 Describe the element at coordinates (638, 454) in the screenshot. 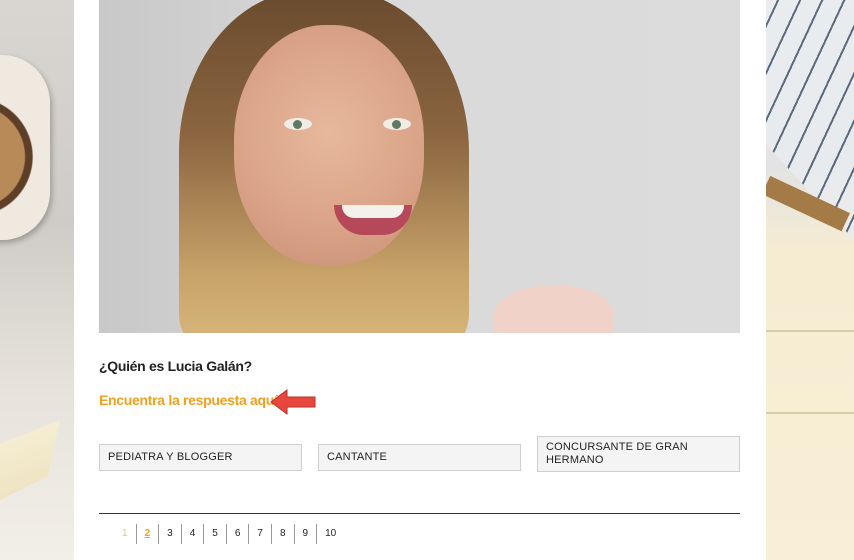

I see `option-button: CONCURSANTE DE GRAN HERMANO` at that location.